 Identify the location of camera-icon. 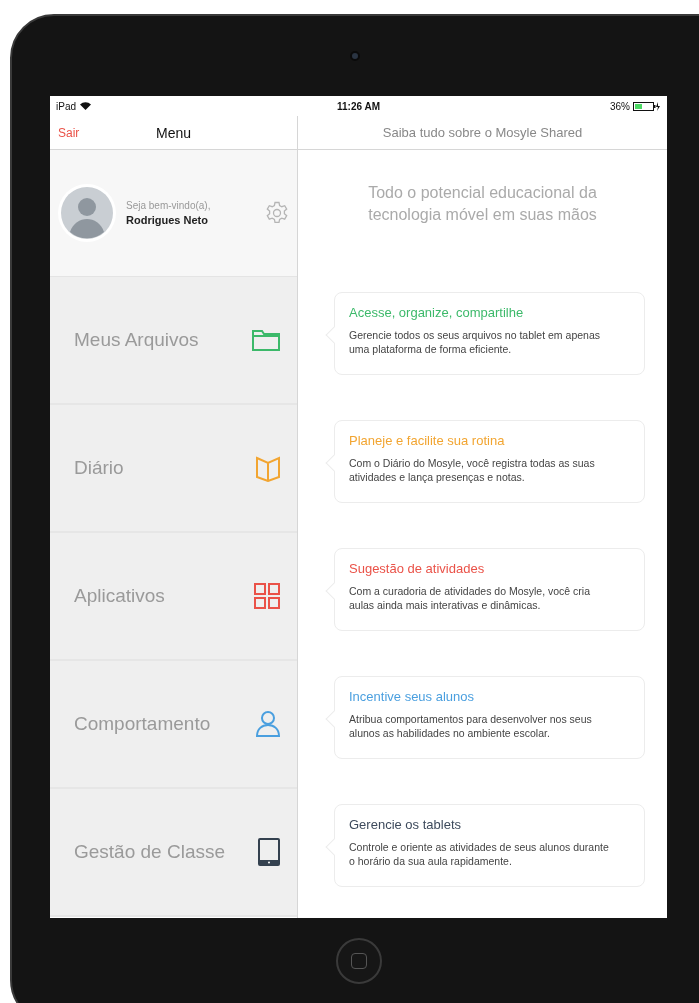
(355, 56).